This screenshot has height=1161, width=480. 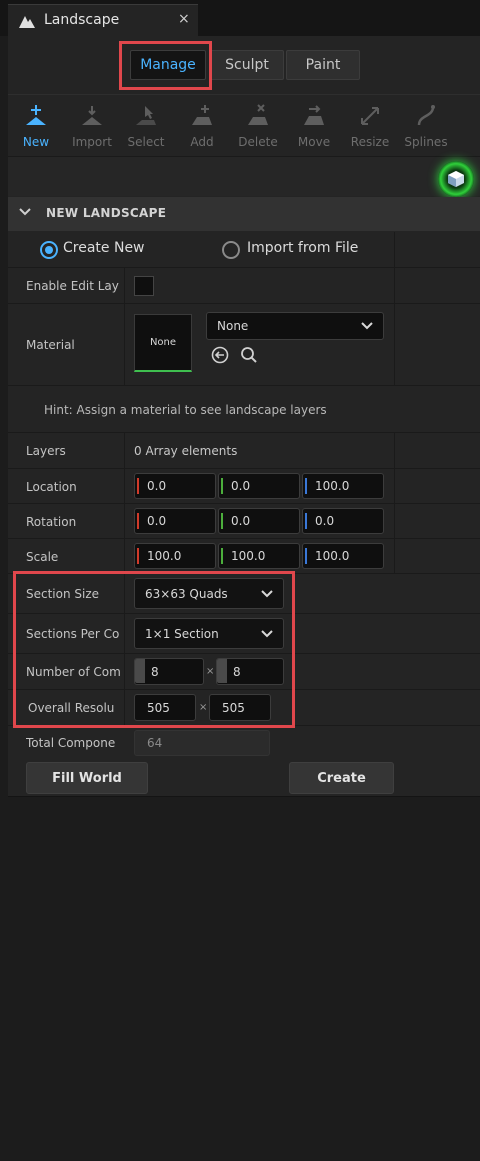 I want to click on create-new-radio, so click(x=49, y=250).